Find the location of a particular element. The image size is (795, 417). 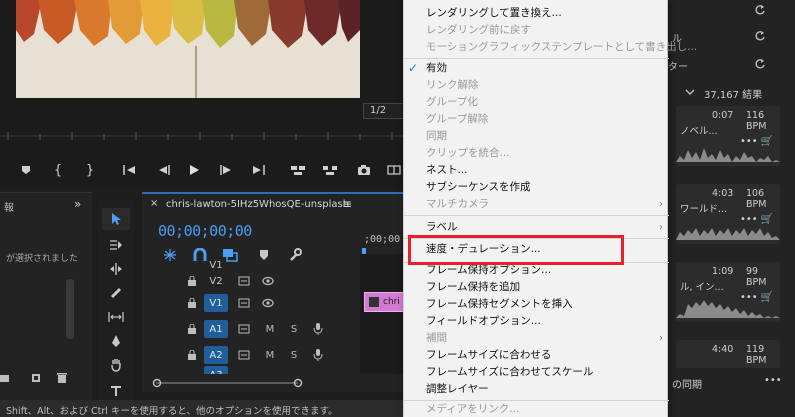

type-tool-icon is located at coordinates (116, 391).